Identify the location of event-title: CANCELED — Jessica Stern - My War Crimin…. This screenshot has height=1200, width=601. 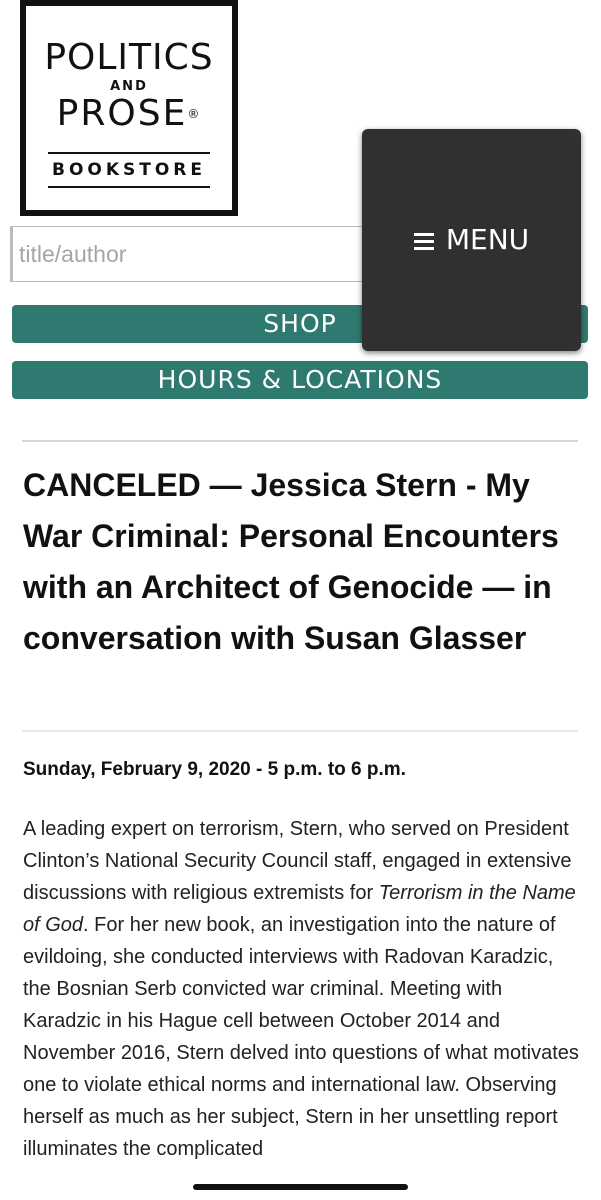
(291, 561).